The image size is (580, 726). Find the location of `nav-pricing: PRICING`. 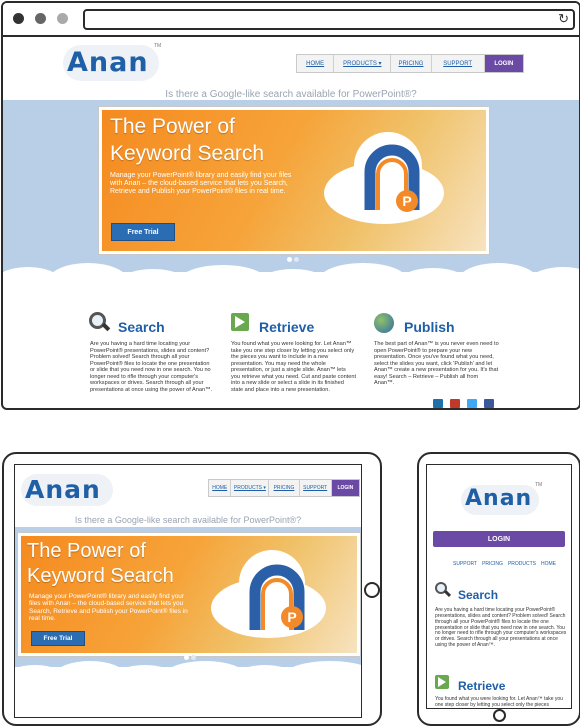

nav-pricing: PRICING is located at coordinates (411, 63).